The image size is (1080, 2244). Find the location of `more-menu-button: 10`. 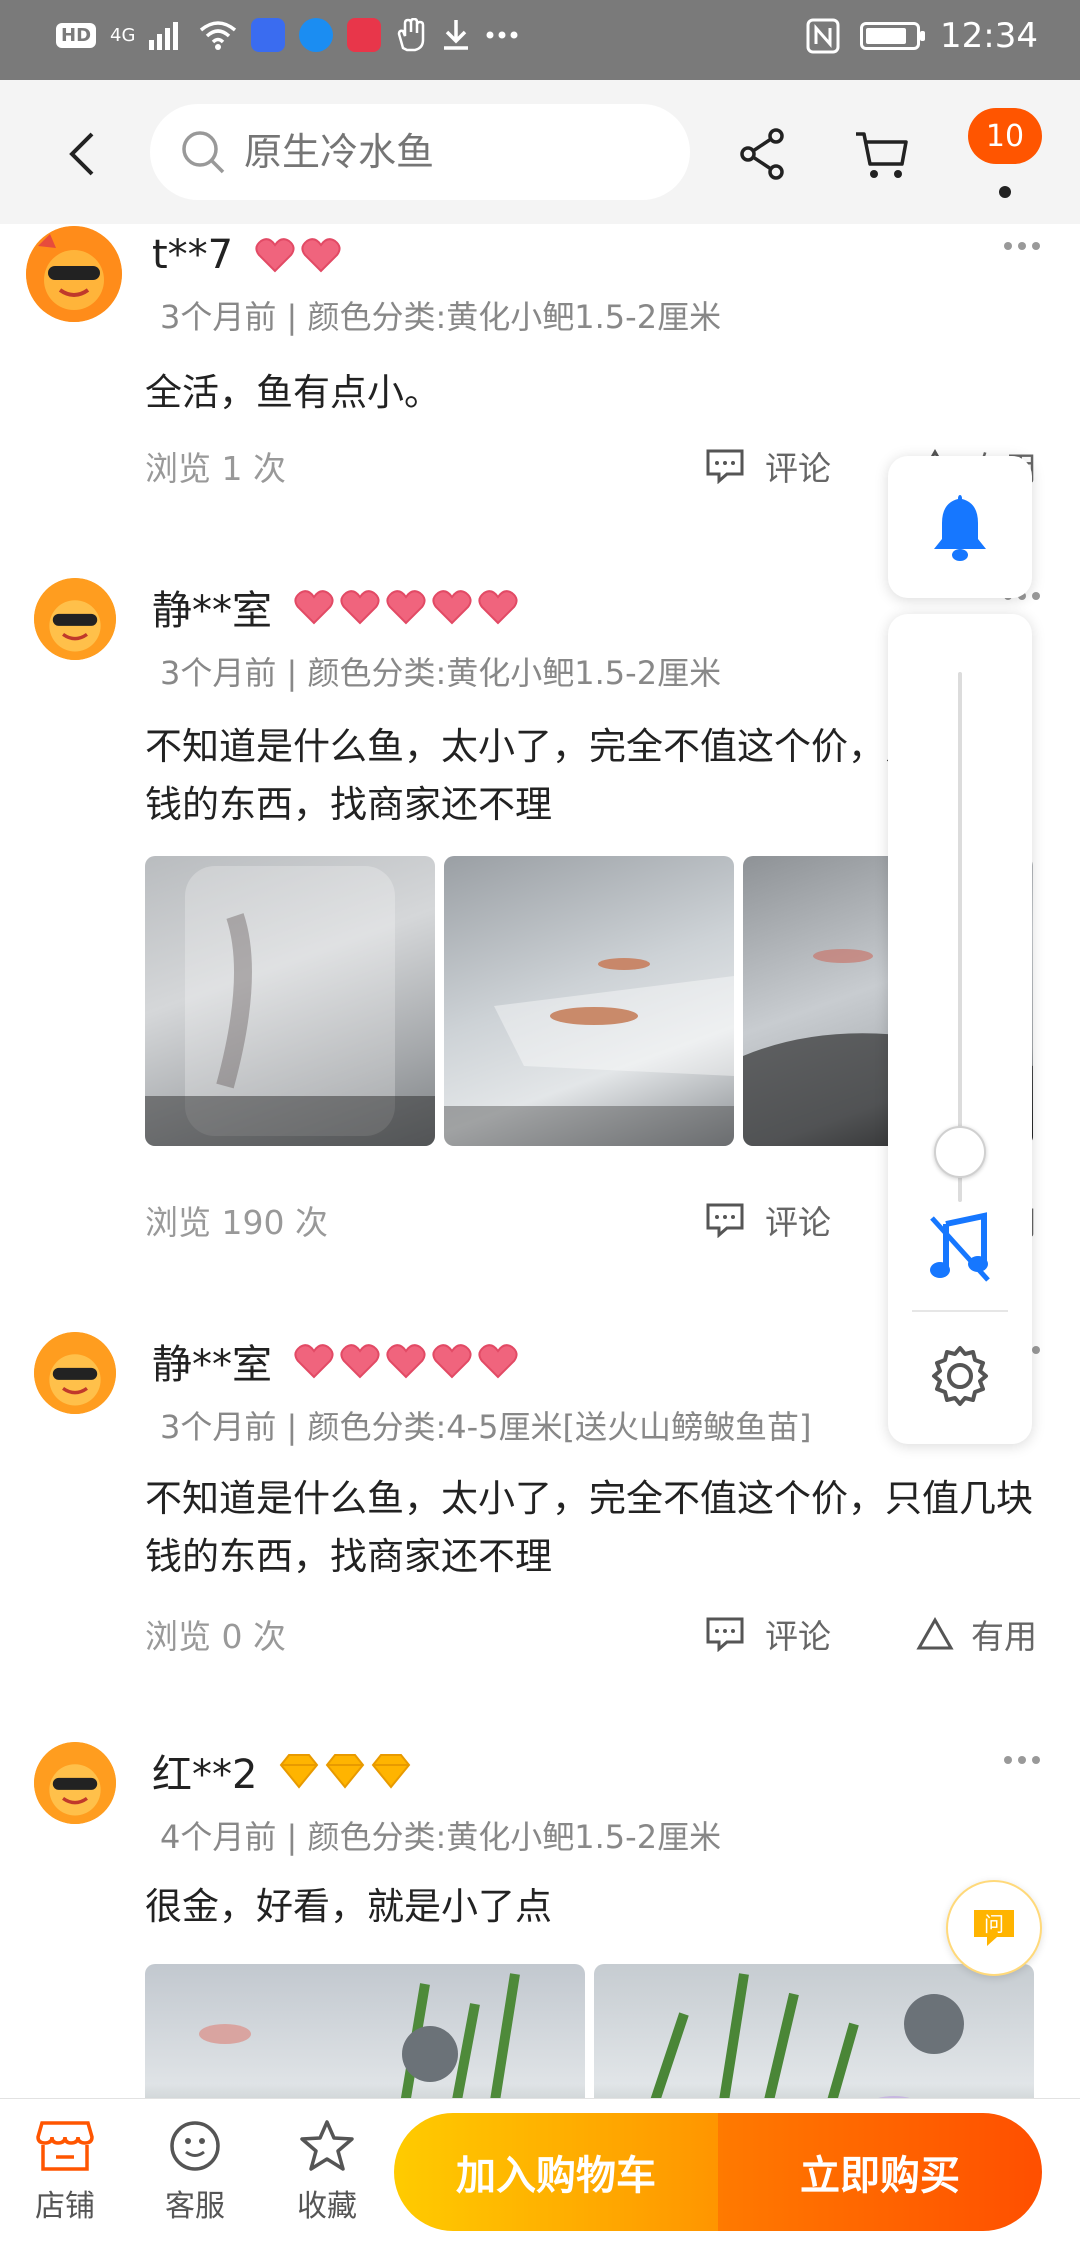

more-menu-button: 10 is located at coordinates (1005, 156).